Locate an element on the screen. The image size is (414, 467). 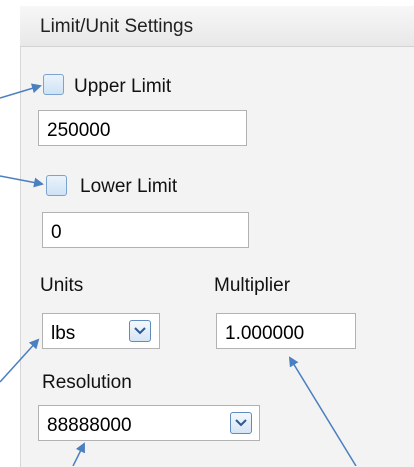
arrow-lower-limit is located at coordinates (22, 181).